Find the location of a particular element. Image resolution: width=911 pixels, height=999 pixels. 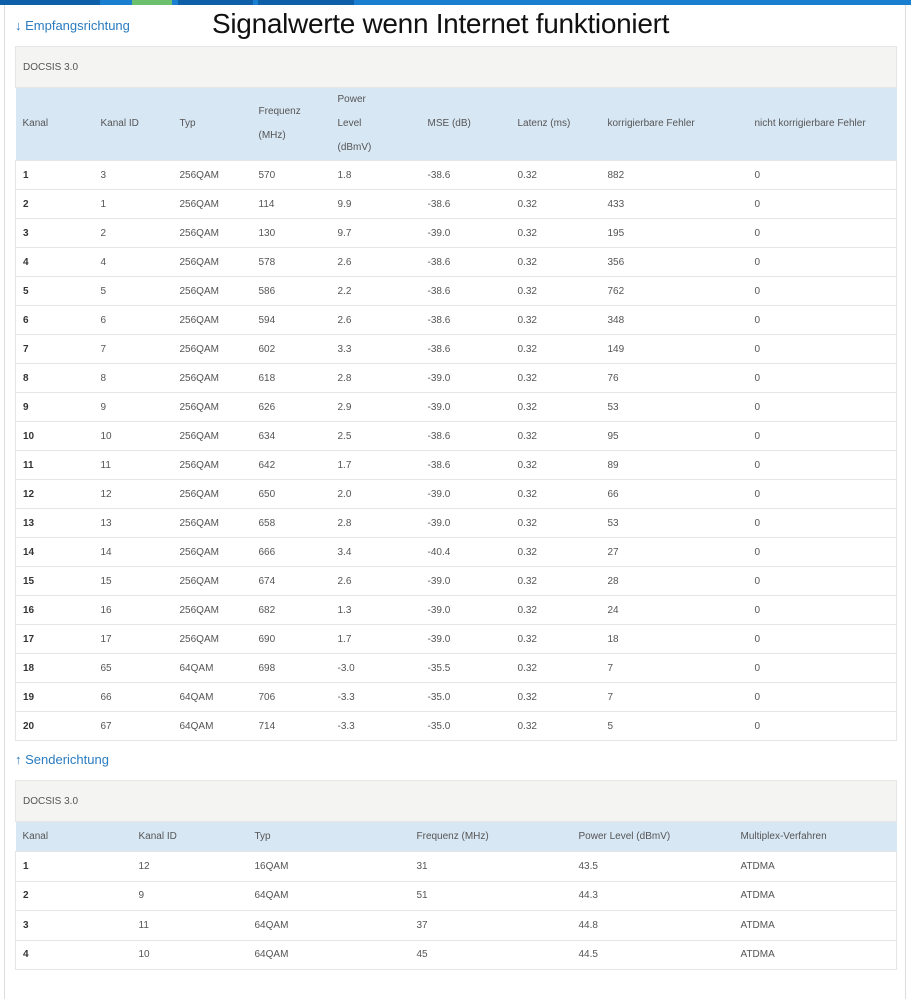

table-cell: 4 is located at coordinates (73, 955).